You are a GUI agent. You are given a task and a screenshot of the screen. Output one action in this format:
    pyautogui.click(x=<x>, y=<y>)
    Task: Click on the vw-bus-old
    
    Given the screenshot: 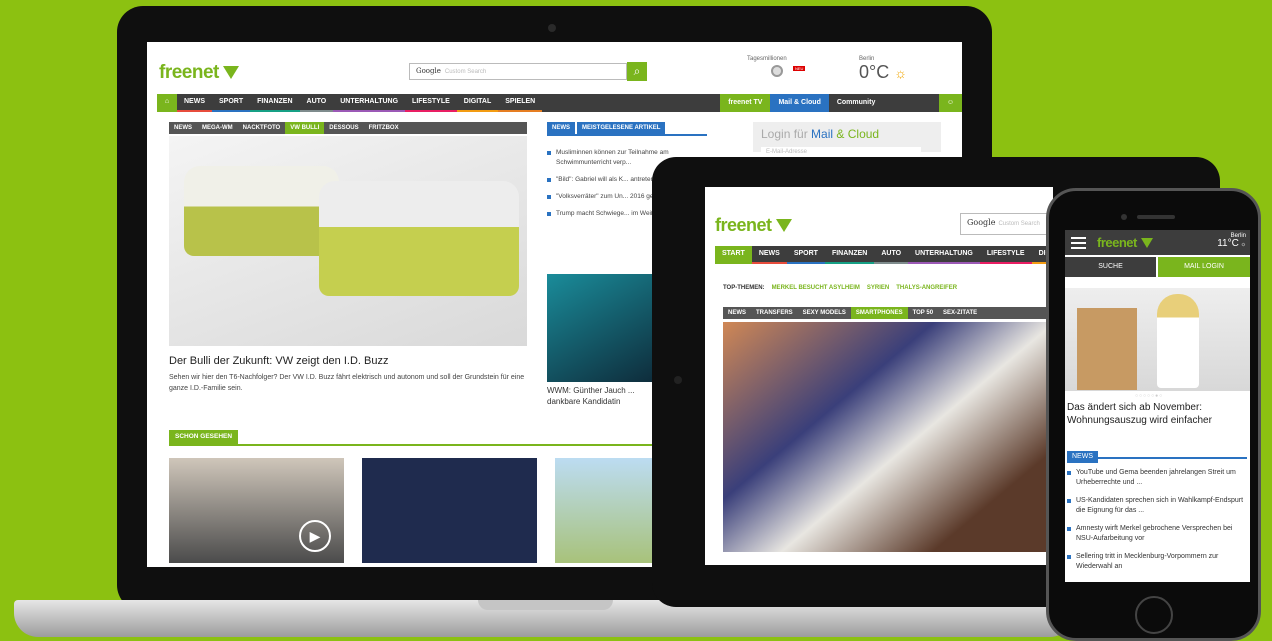 What is the action you would take?
    pyautogui.click(x=261, y=211)
    